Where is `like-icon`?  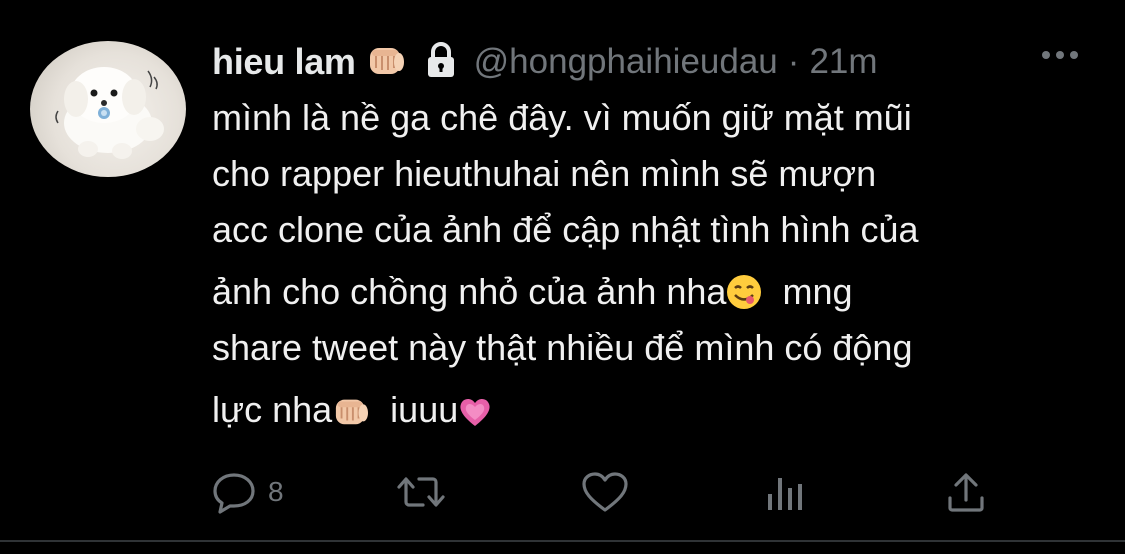 like-icon is located at coordinates (605, 492).